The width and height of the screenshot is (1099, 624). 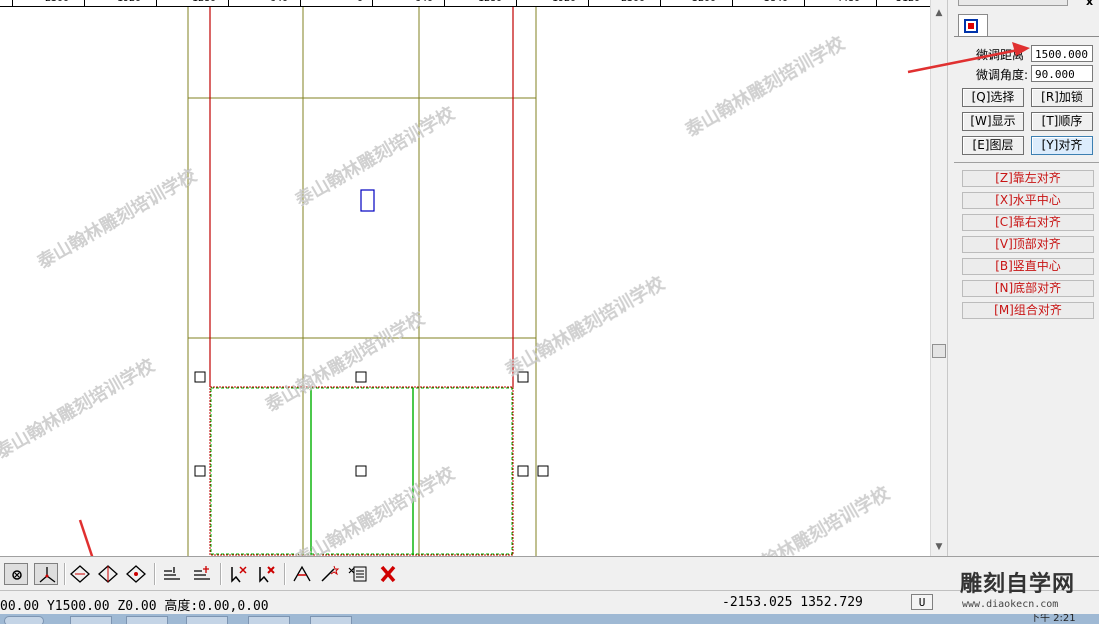 What do you see at coordinates (358, 574) in the screenshot?
I see `list-edit-icon` at bounding box center [358, 574].